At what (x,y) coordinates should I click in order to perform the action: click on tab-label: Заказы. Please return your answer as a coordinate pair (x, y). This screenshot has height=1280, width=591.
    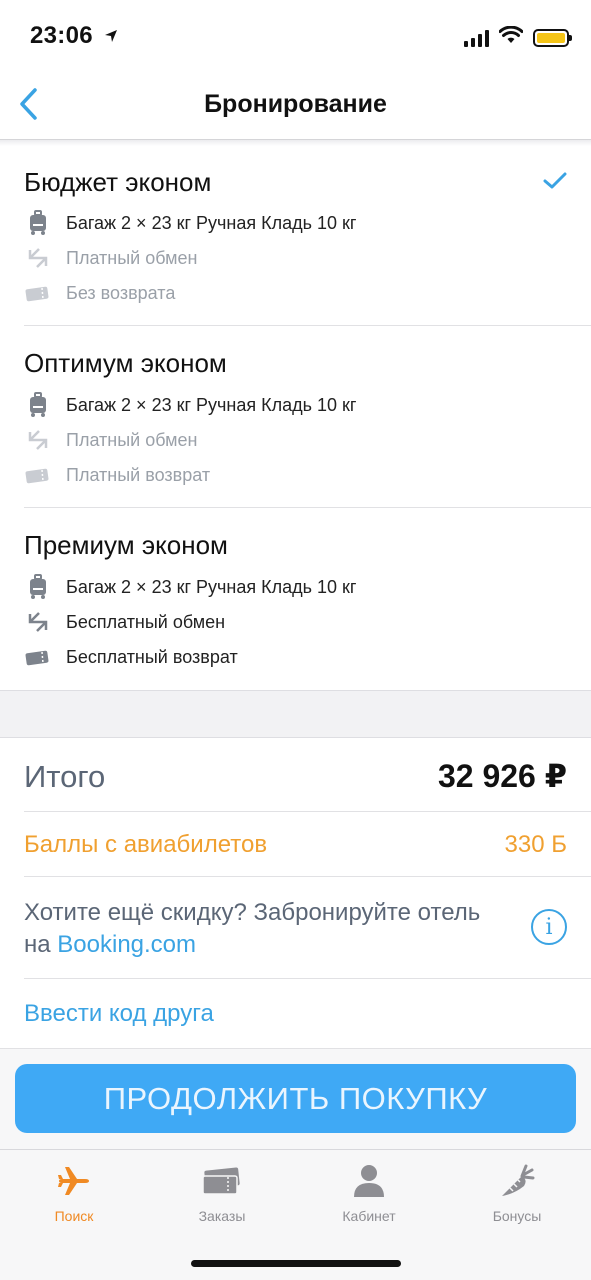
    Looking at the image, I should click on (222, 1216).